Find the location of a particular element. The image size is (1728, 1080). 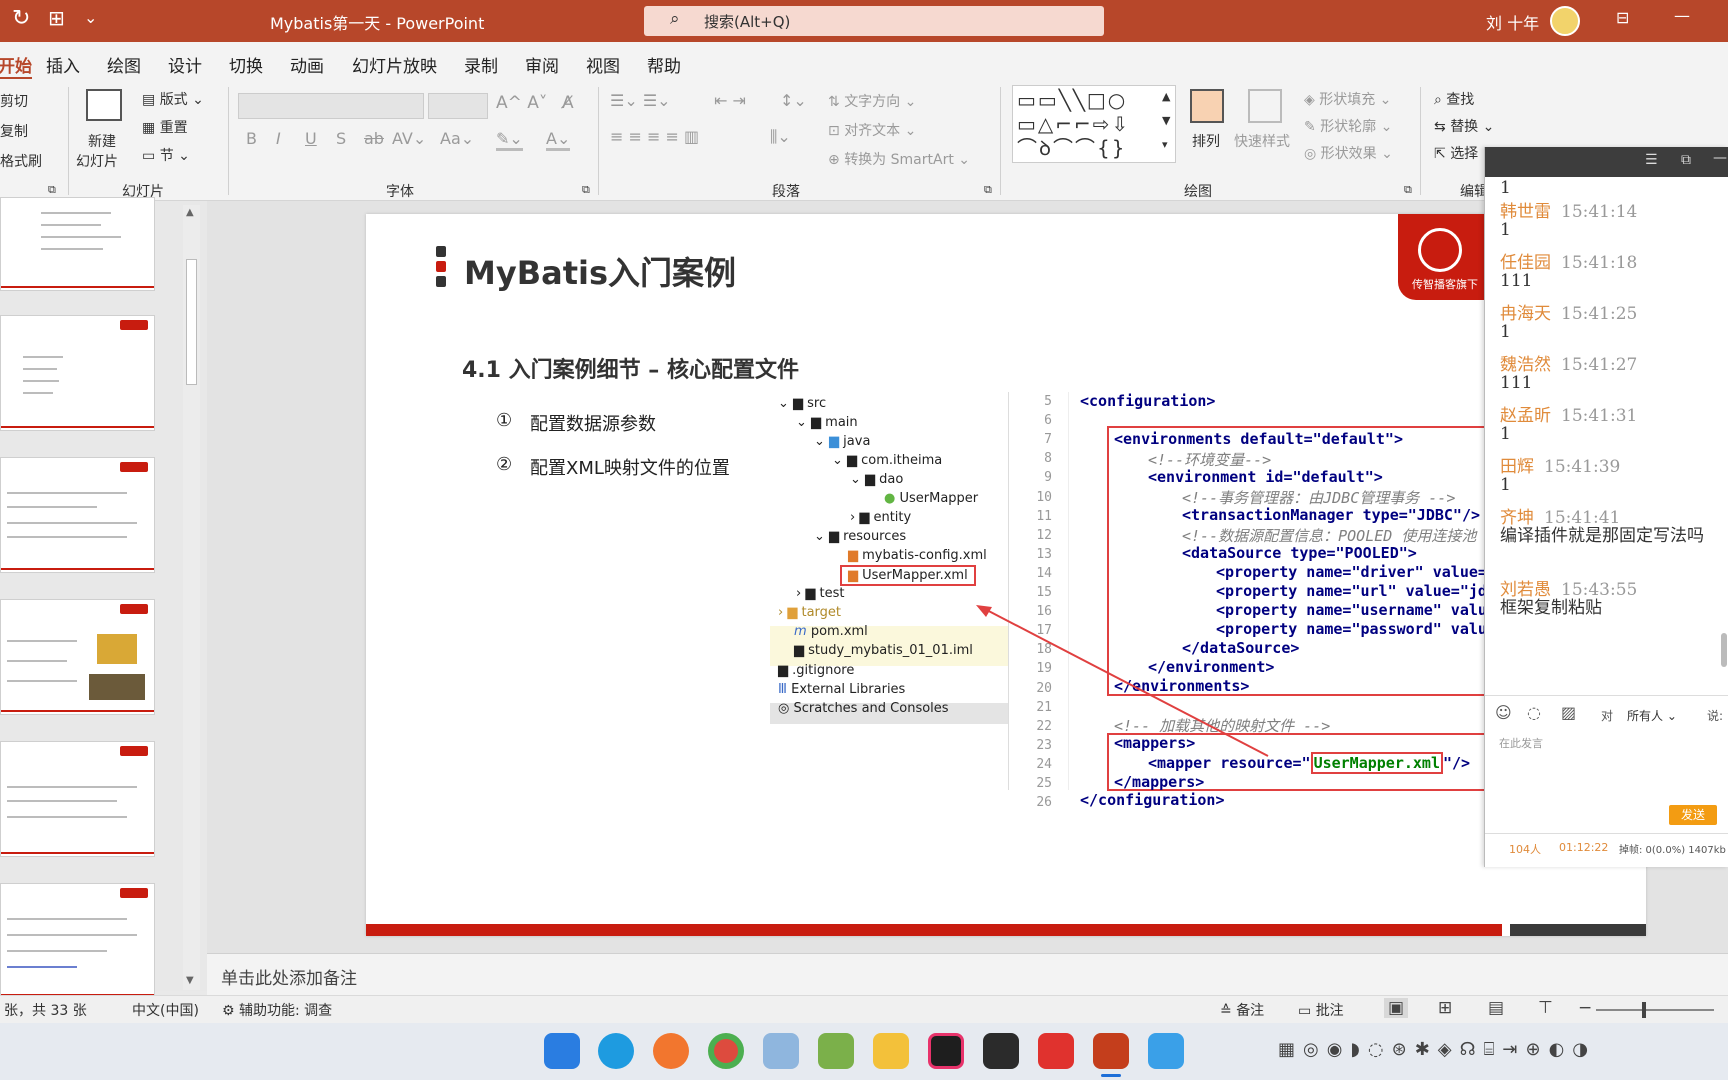

quick-styles-icon is located at coordinates (1265, 106).